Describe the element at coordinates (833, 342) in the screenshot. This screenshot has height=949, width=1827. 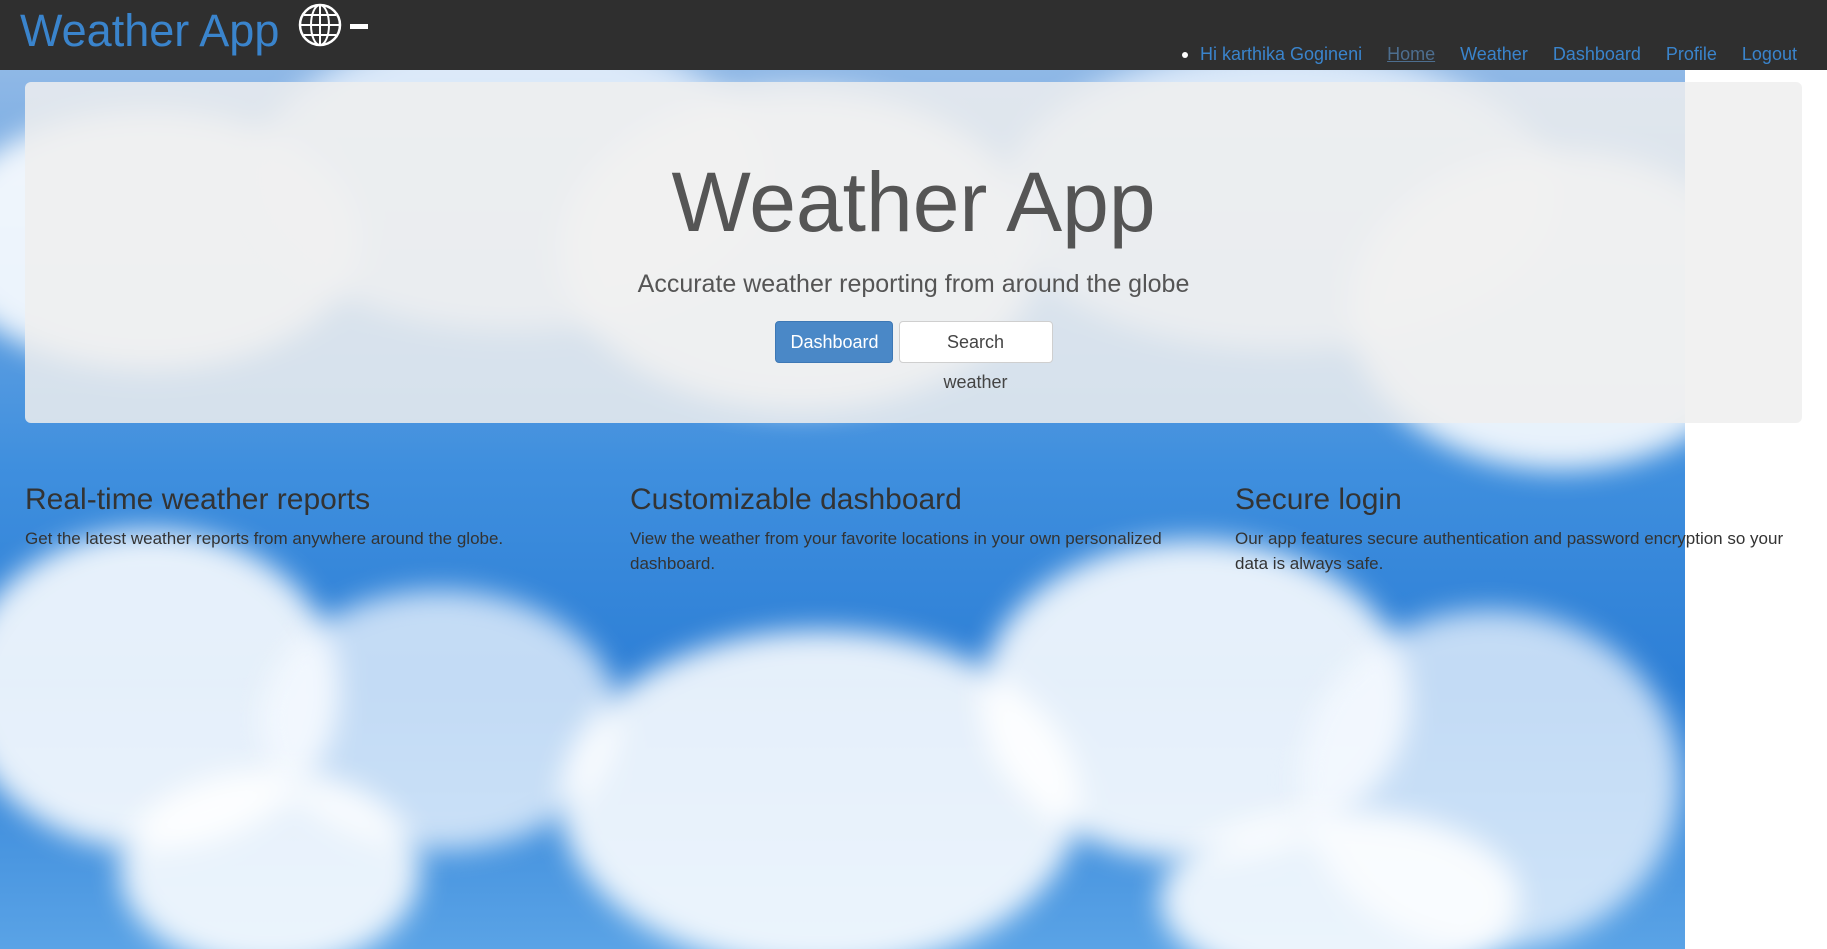
I see `dashboard-button: Dashboard` at that location.